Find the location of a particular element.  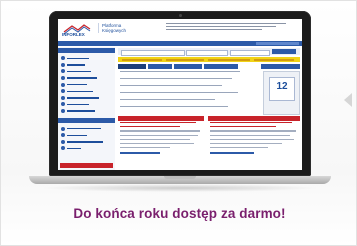

site-top-bar is located at coordinates (180, 43).